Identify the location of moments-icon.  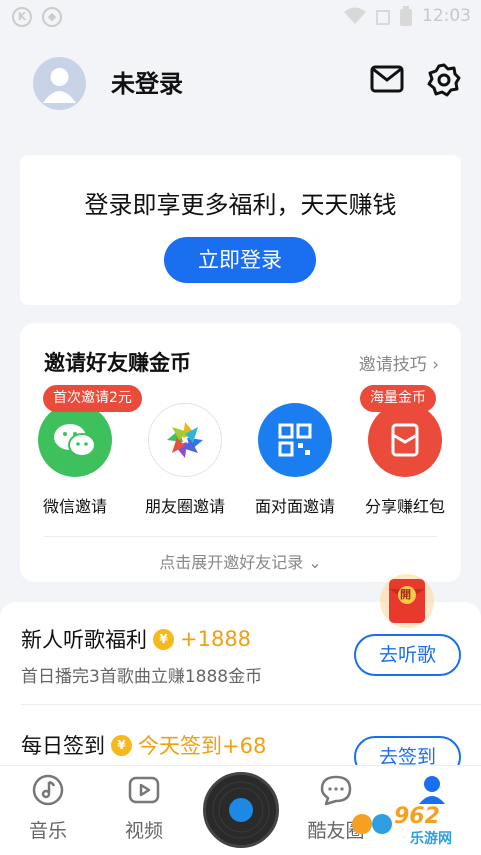
(185, 440).